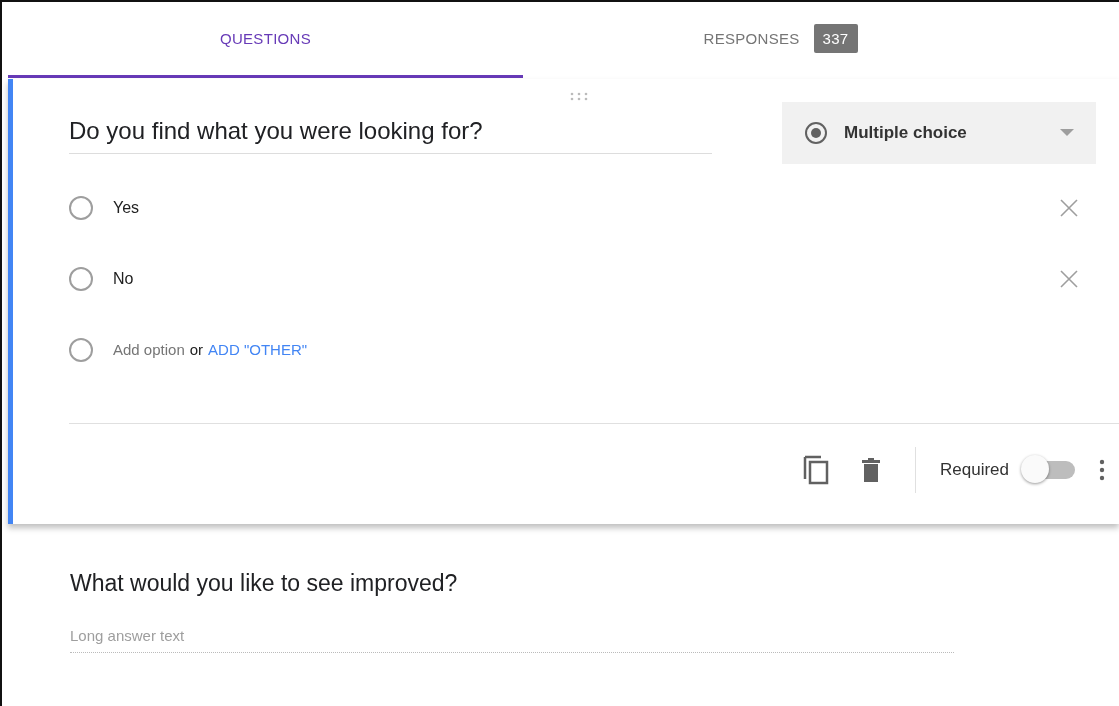 Image resolution: width=1119 pixels, height=706 pixels. What do you see at coordinates (512, 640) in the screenshot?
I see `long-answer-field: Long answer text` at bounding box center [512, 640].